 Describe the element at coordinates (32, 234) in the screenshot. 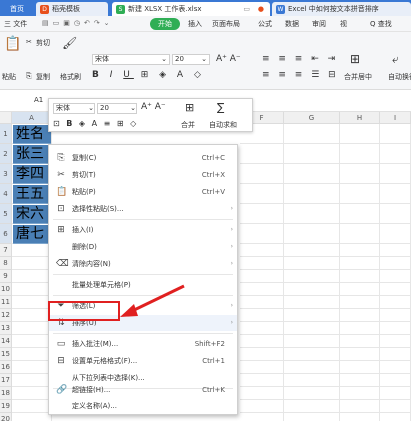

I see `name-cell: 唐七` at that location.